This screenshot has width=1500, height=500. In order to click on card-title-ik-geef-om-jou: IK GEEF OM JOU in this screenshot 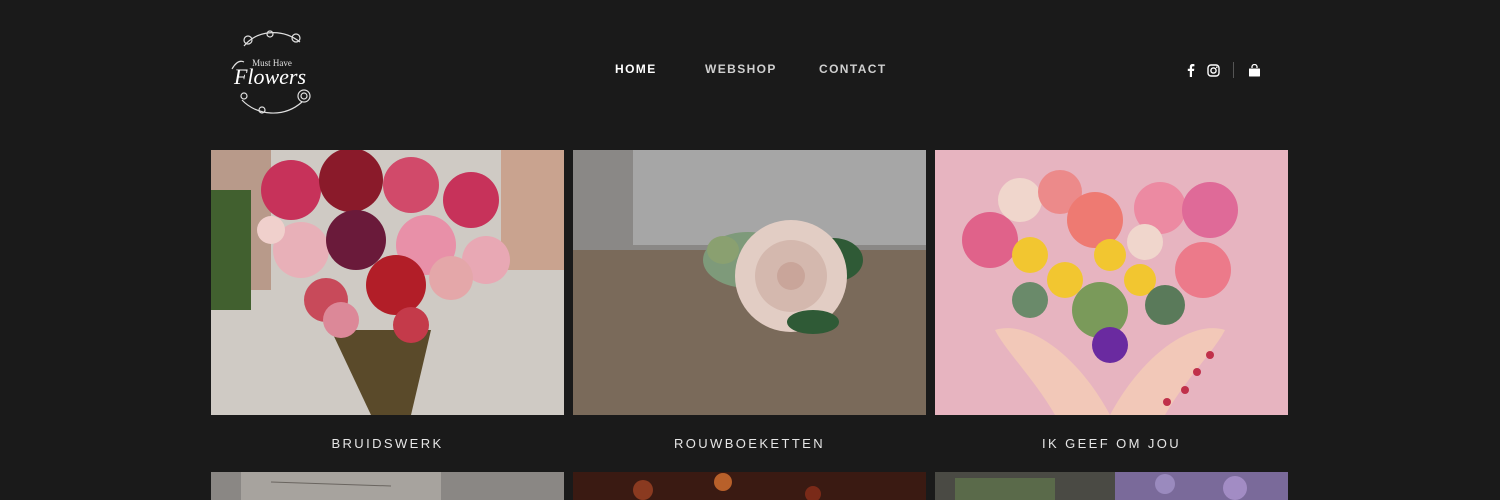, I will do `click(1111, 443)`.